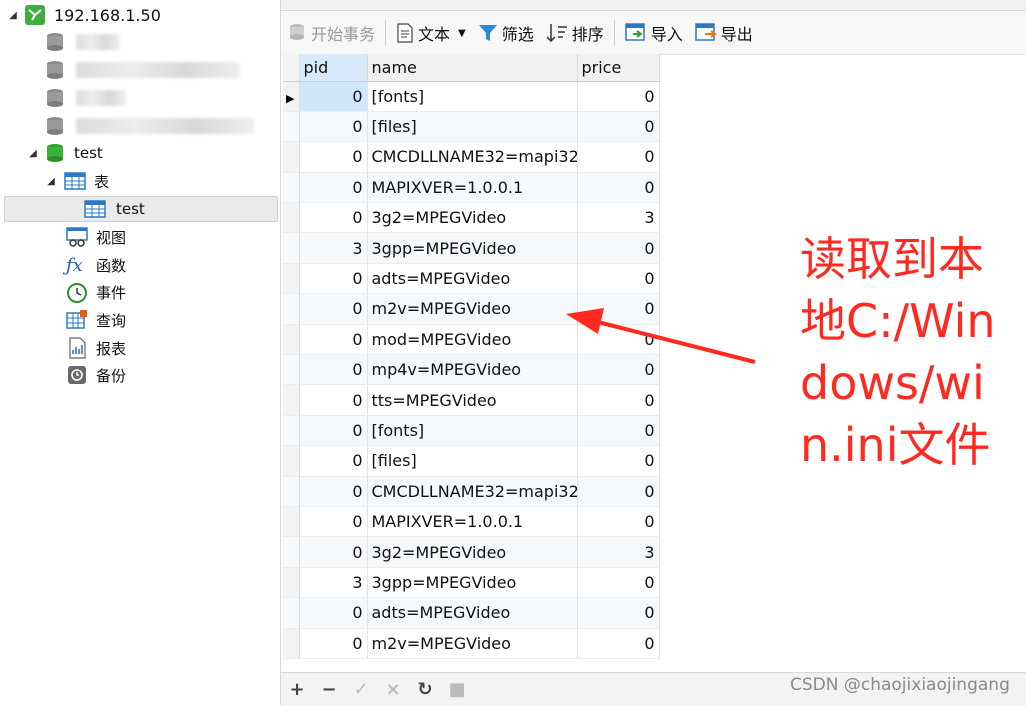 Image resolution: width=1026 pixels, height=706 pixels. I want to click on table-row: 0 MAPIXVER=1.0.0.1 0, so click(471, 522).